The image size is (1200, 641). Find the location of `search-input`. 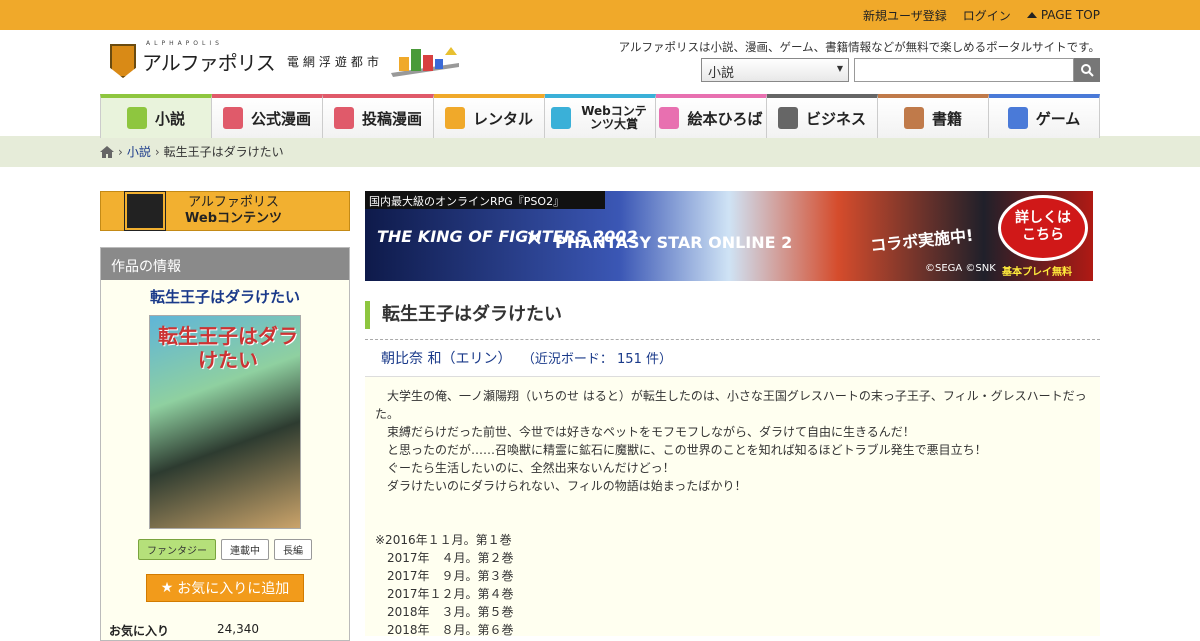

search-input is located at coordinates (964, 70).